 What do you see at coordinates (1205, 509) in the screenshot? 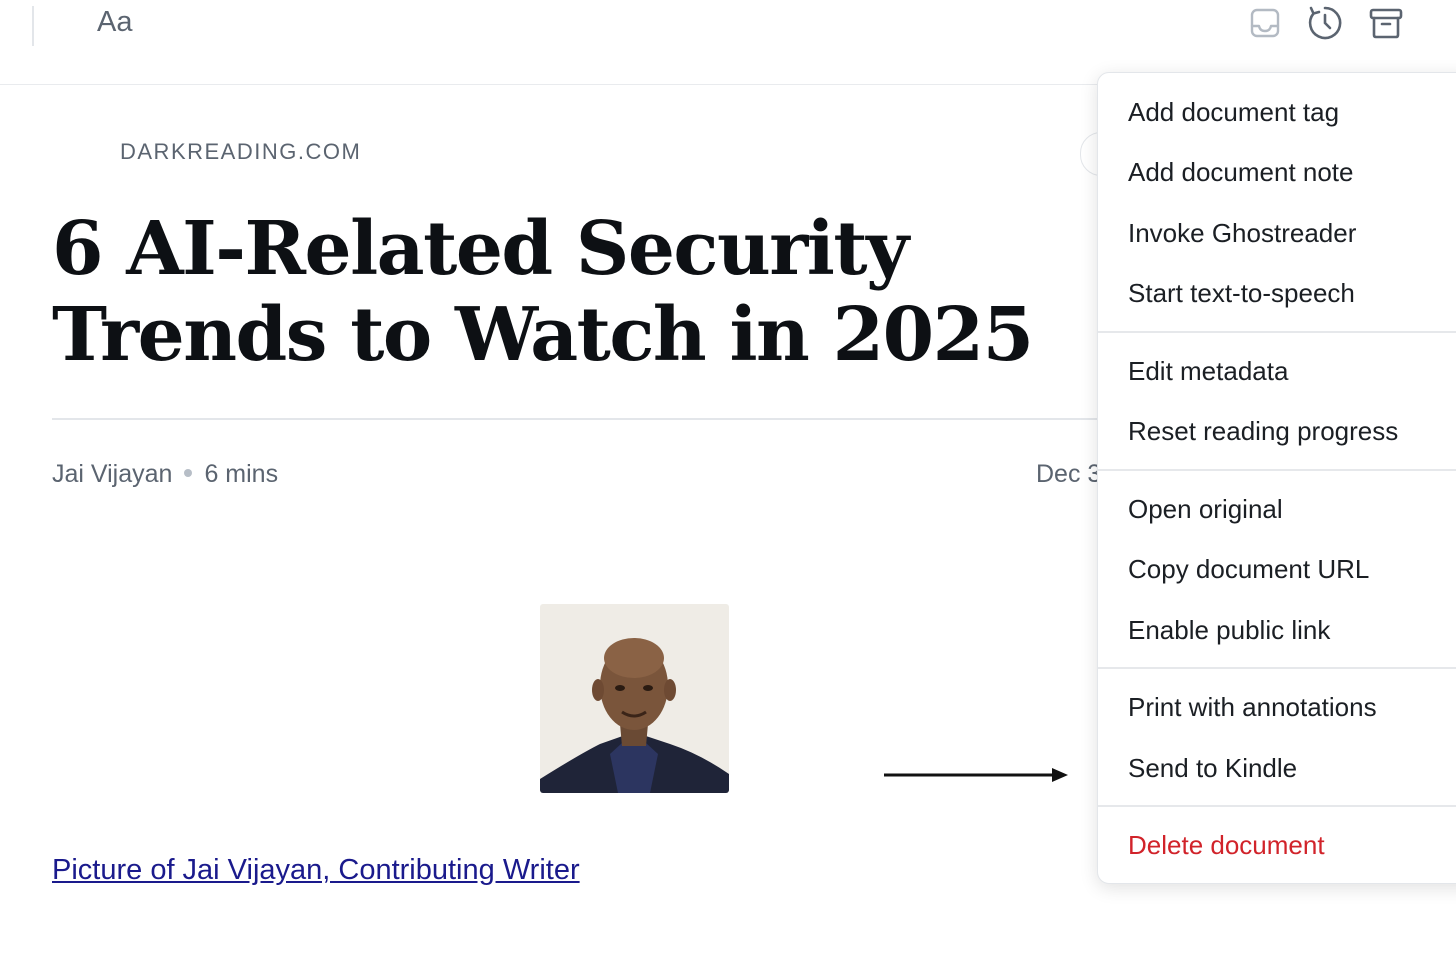
I see `menu-item-open-original: Open original` at bounding box center [1205, 509].